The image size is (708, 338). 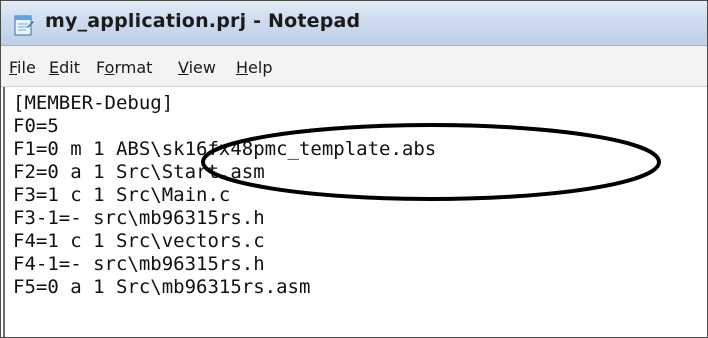 I want to click on menu-bar: File Edit Format View Help, so click(x=354, y=66).